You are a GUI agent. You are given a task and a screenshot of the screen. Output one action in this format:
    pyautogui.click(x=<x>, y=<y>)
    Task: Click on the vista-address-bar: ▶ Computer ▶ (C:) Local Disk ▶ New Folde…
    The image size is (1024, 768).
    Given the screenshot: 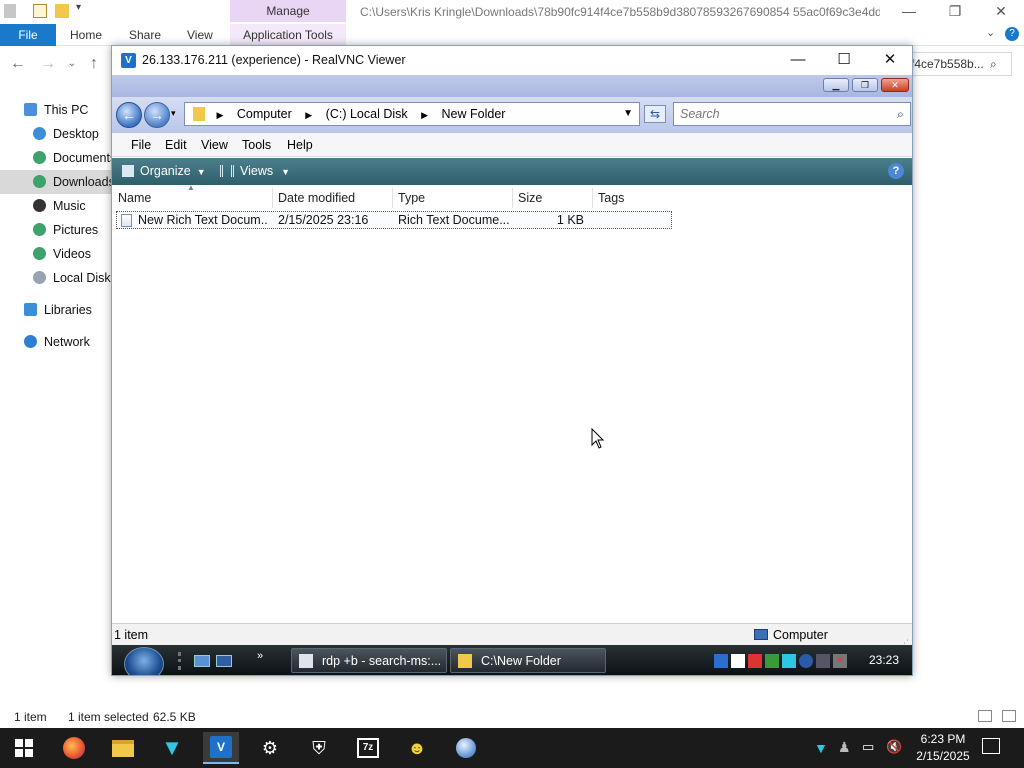 What is the action you would take?
    pyautogui.click(x=412, y=114)
    